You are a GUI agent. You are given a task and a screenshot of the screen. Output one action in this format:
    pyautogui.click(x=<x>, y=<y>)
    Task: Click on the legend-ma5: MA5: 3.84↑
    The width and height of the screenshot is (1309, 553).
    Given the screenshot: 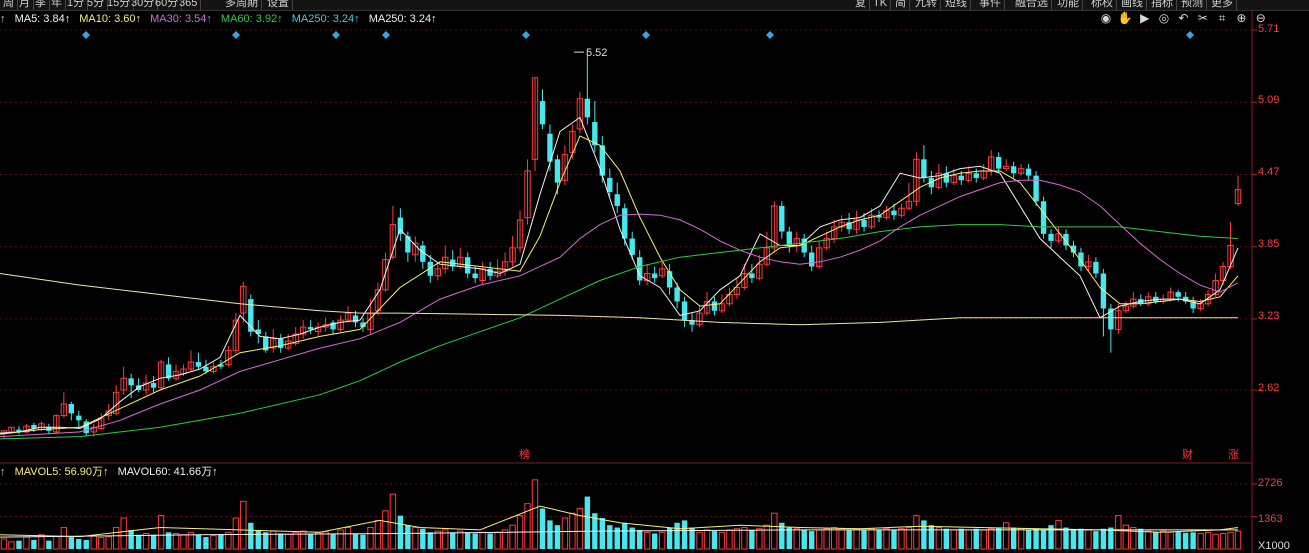 What is the action you would take?
    pyautogui.click(x=42, y=19)
    